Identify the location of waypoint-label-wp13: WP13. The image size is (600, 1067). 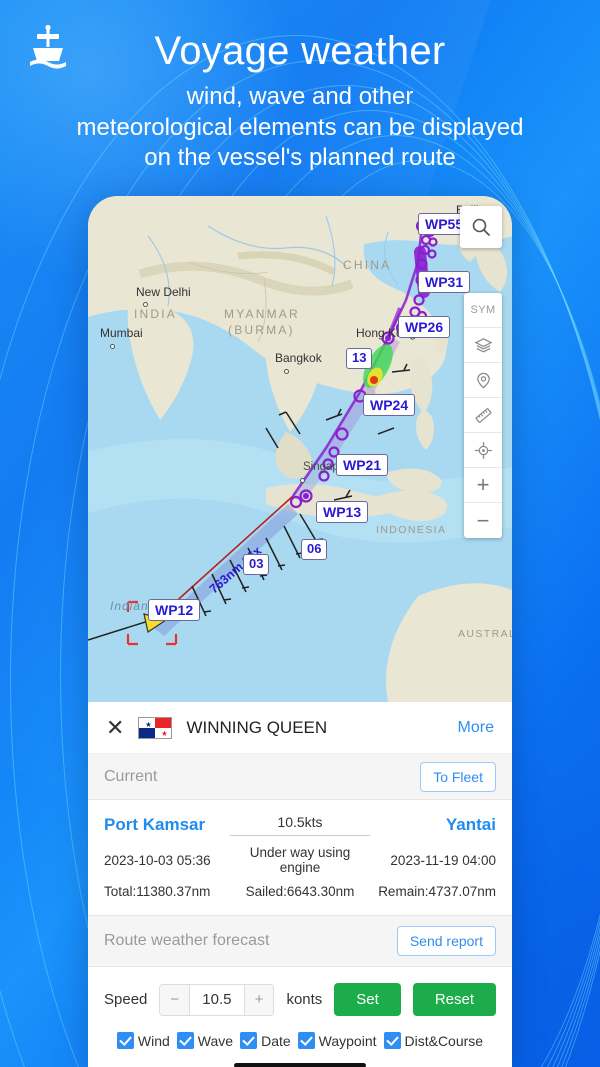
(342, 512).